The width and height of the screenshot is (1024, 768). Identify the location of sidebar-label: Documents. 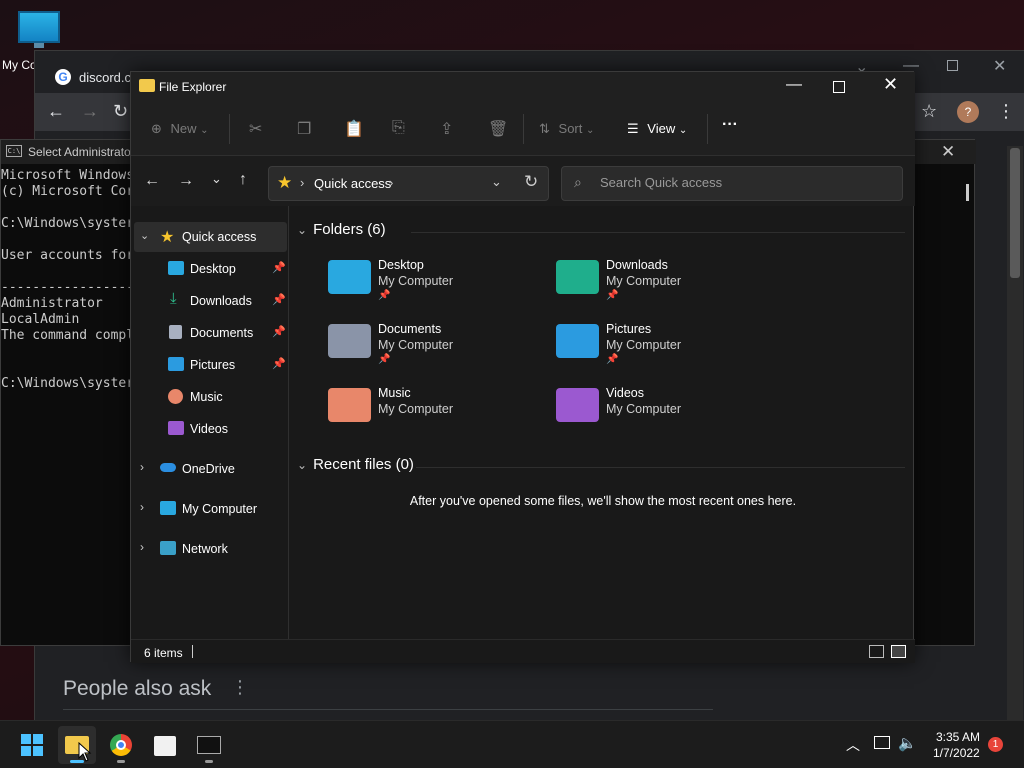
(222, 333).